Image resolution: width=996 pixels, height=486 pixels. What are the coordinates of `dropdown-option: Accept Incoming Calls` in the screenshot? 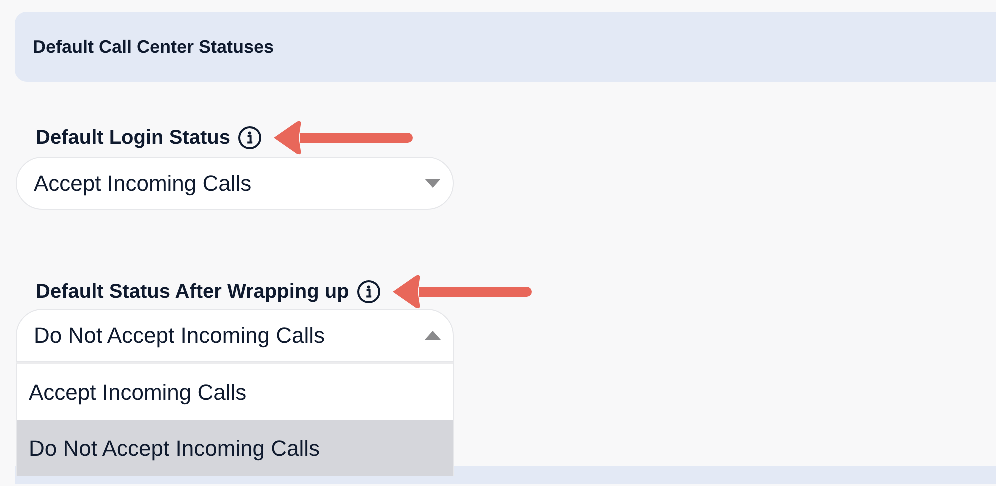 It's located at (235, 392).